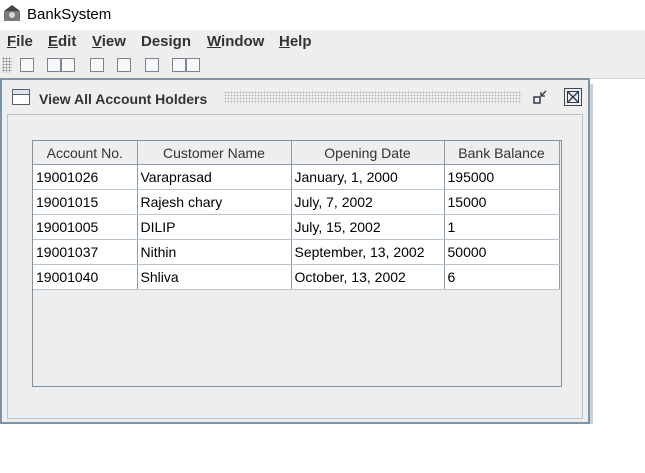 The image size is (645, 473). What do you see at coordinates (21, 97) in the screenshot?
I see `window-icon` at bounding box center [21, 97].